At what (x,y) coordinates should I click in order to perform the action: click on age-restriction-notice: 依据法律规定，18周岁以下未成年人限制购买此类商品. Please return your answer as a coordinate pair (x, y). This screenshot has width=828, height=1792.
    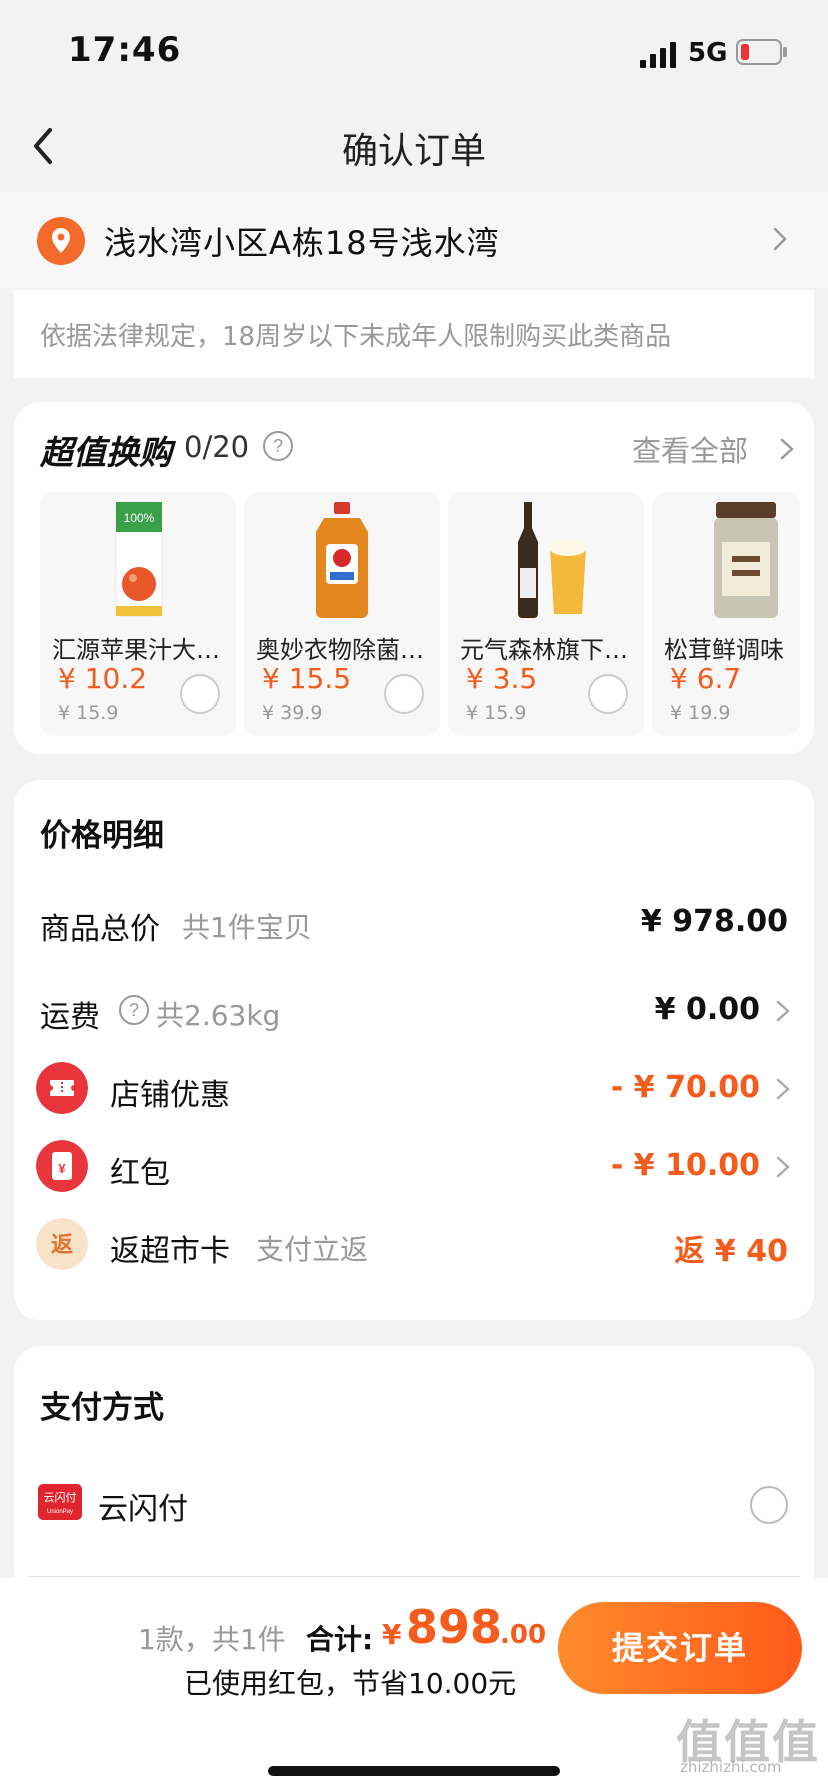
    Looking at the image, I should click on (414, 334).